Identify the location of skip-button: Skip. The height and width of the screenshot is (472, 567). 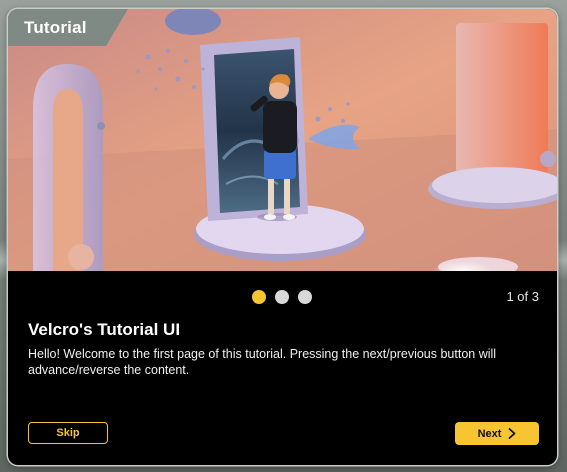
(68, 433).